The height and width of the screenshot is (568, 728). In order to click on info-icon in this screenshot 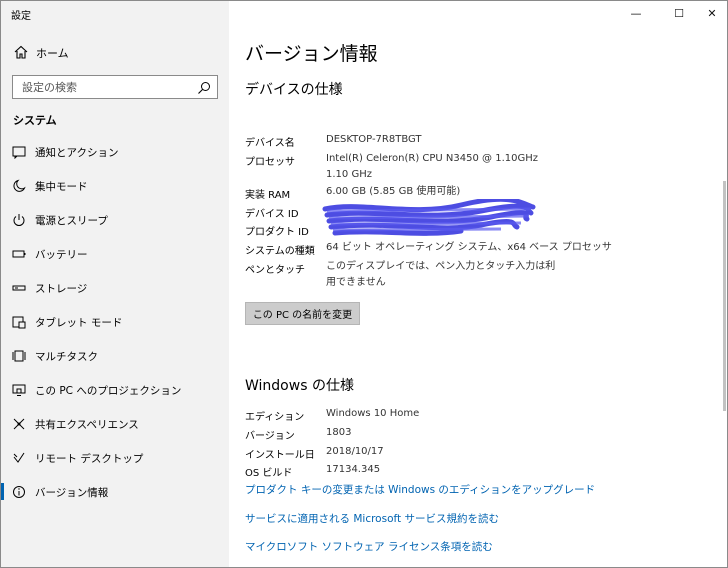, I will do `click(19, 491)`.